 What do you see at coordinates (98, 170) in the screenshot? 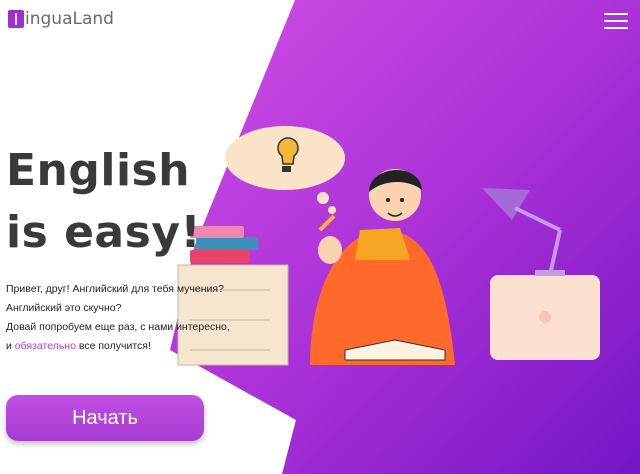
I see `headline-line-1: English` at bounding box center [98, 170].